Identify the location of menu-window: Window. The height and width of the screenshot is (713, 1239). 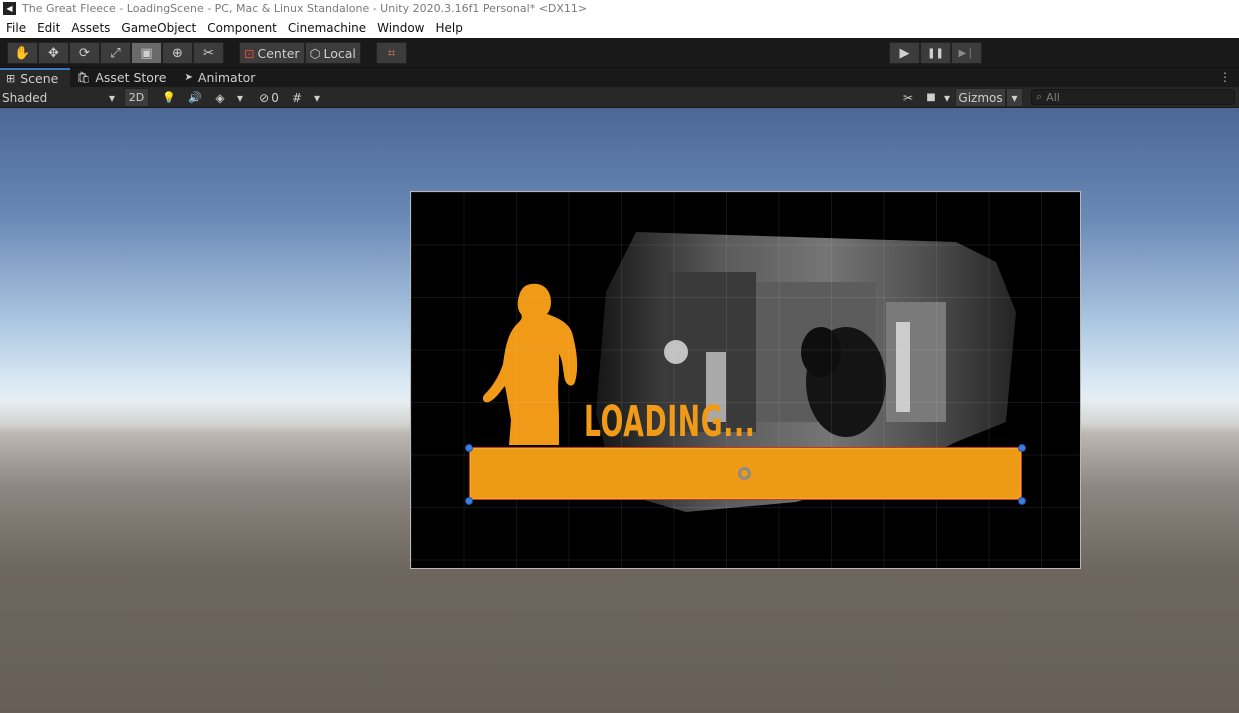
(400, 28).